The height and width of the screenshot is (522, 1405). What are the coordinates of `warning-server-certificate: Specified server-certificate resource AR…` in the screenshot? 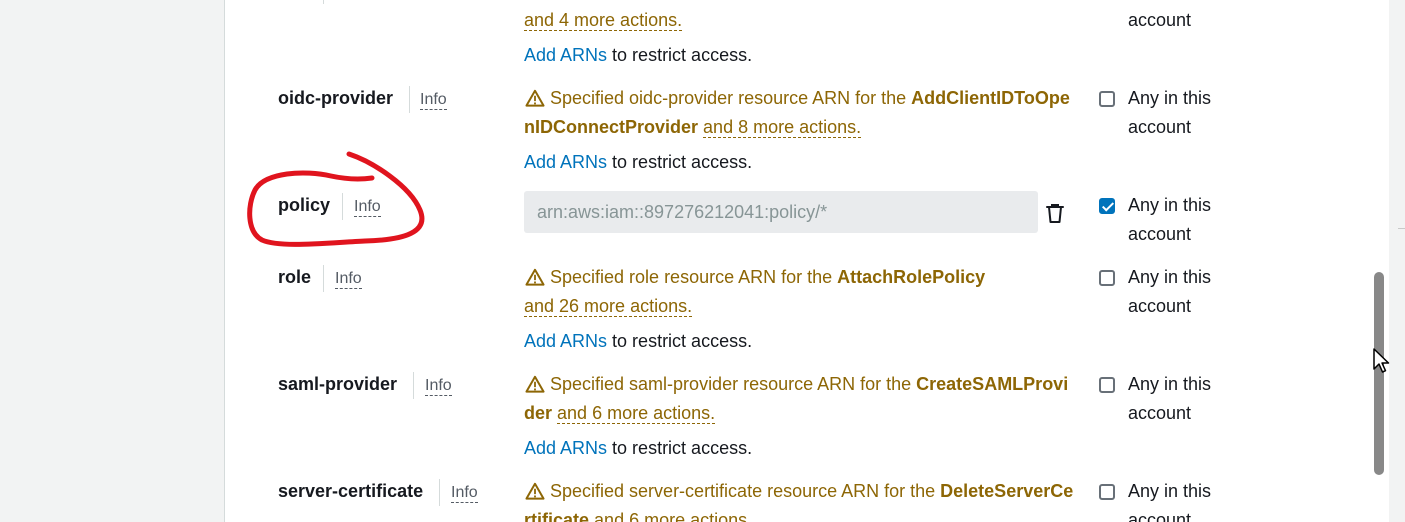 It's located at (801, 499).